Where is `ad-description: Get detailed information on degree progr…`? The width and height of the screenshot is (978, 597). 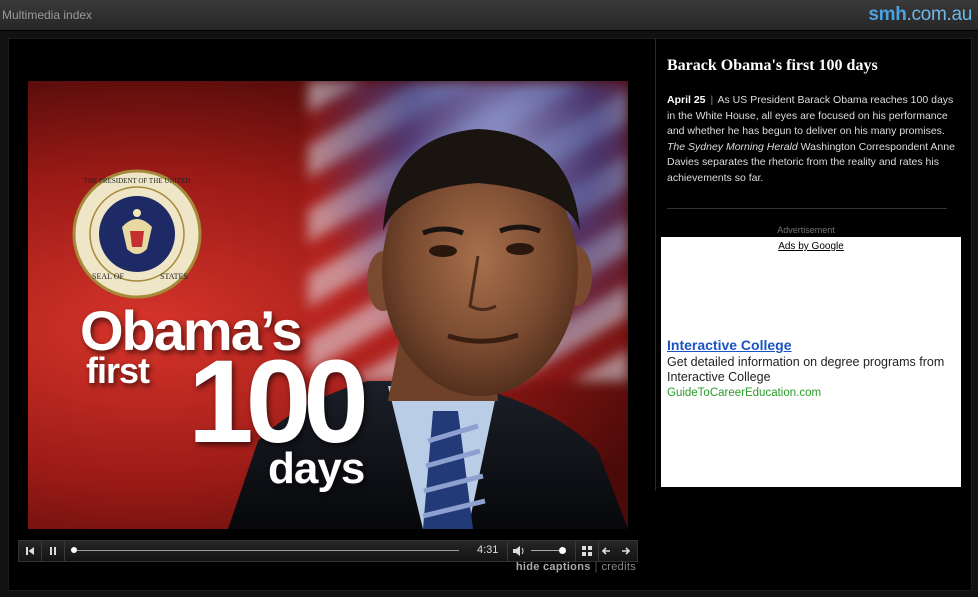 ad-description: Get detailed information on degree progr… is located at coordinates (806, 369).